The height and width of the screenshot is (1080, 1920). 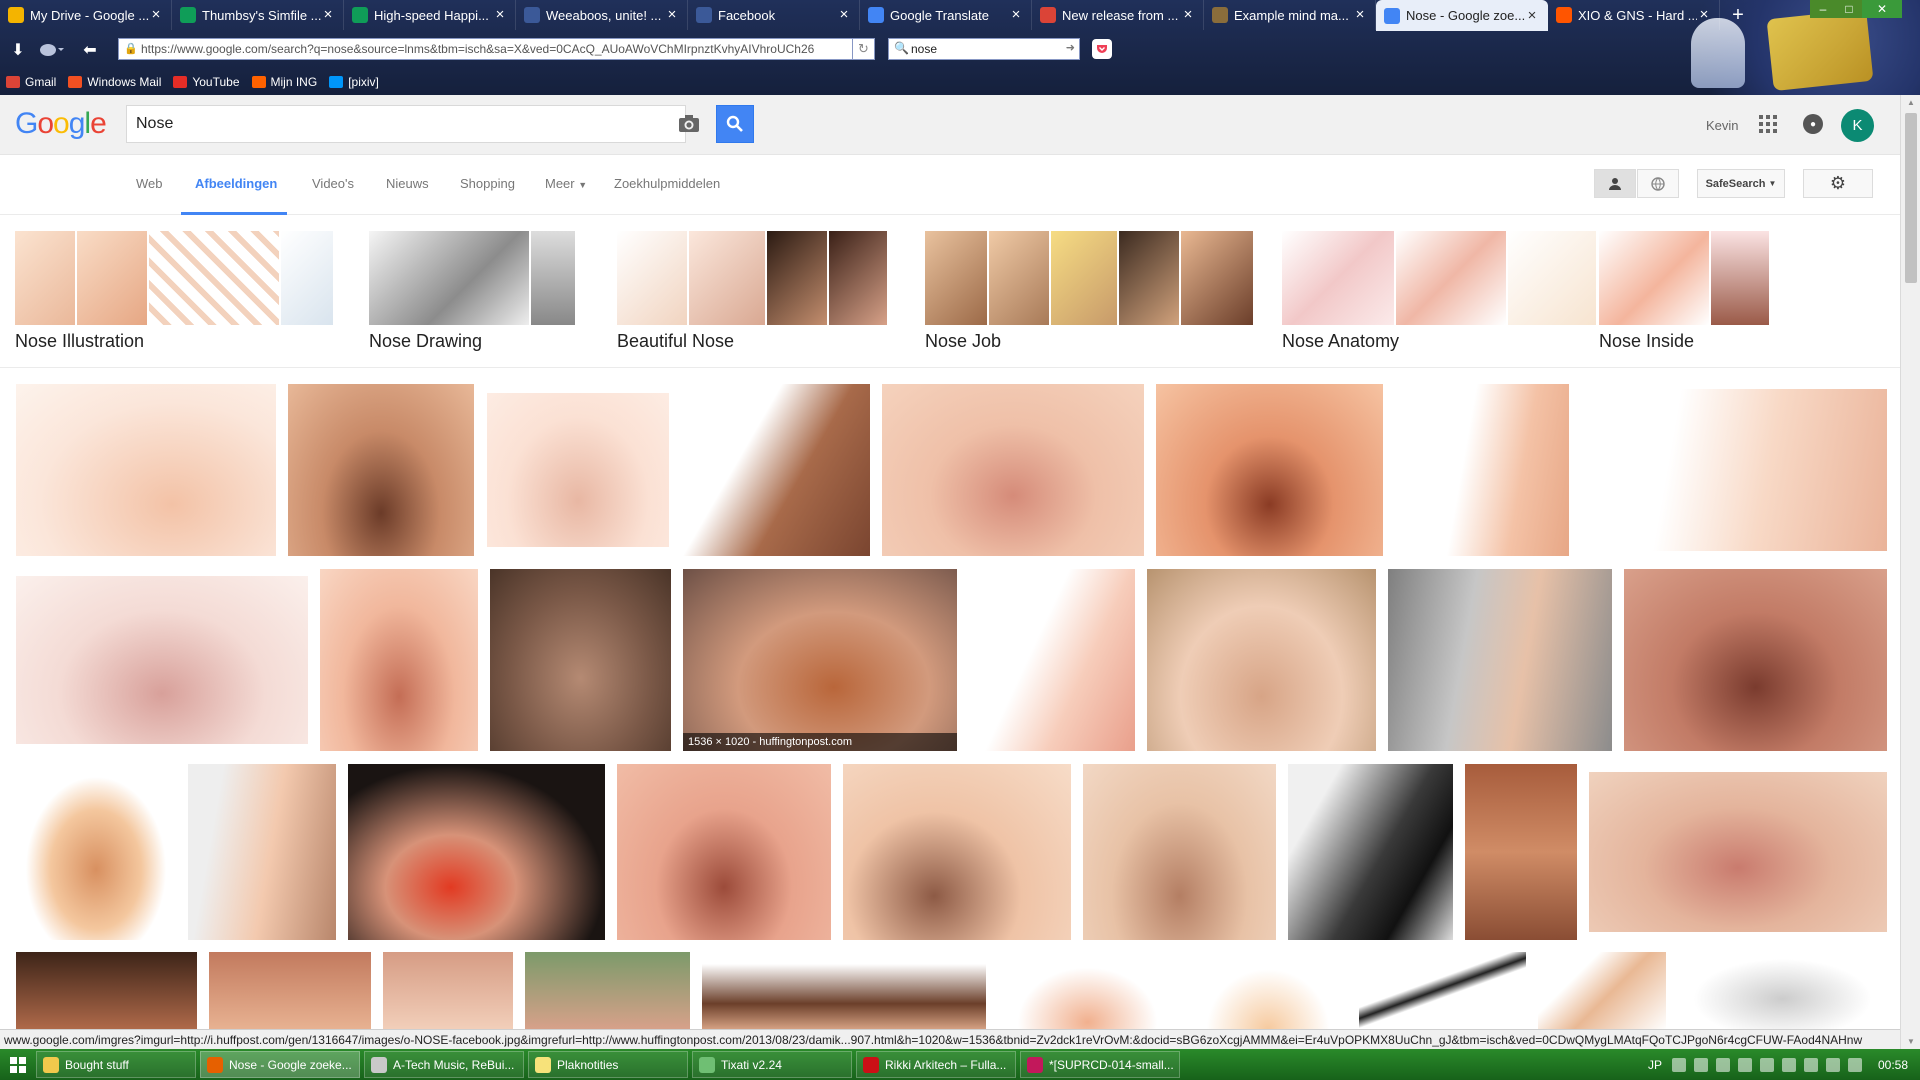 What do you see at coordinates (90, 50) in the screenshot?
I see `back-icon: ⬅` at bounding box center [90, 50].